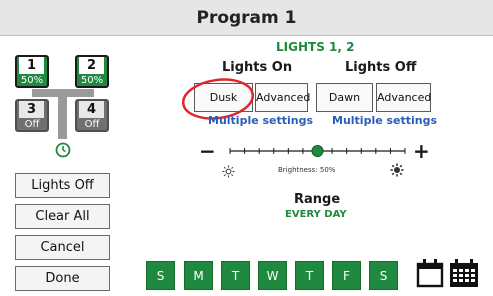 The width and height of the screenshot is (493, 296). Describe the element at coordinates (272, 275) in the screenshot. I see `day-wednesday: W` at that location.